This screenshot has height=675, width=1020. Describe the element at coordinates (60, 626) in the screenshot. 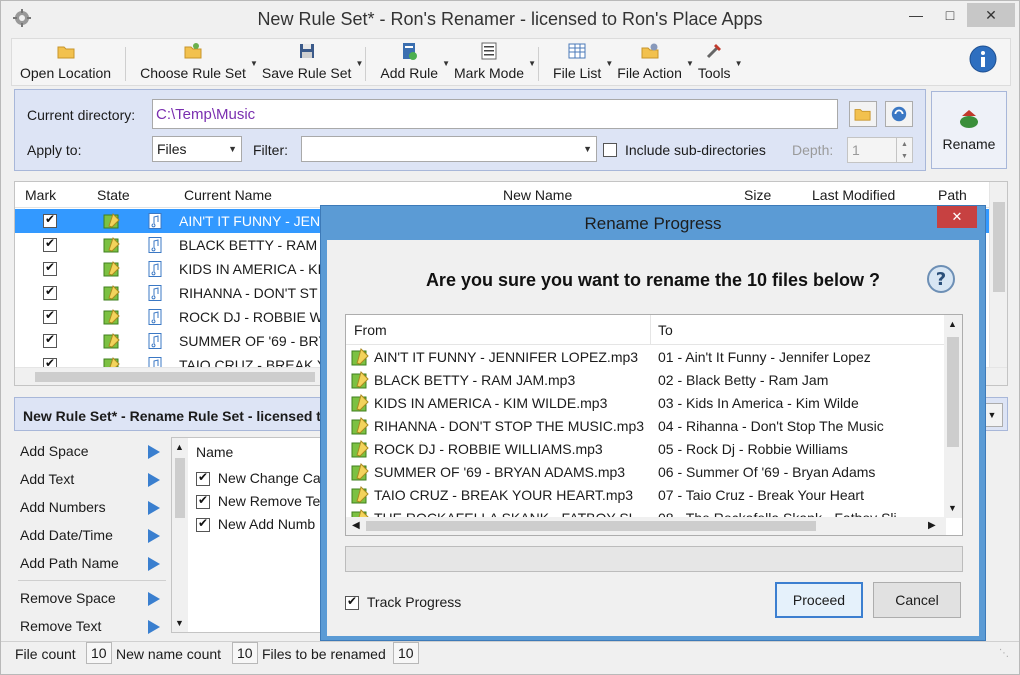

I see `remove-text-action: Remove Text` at that location.